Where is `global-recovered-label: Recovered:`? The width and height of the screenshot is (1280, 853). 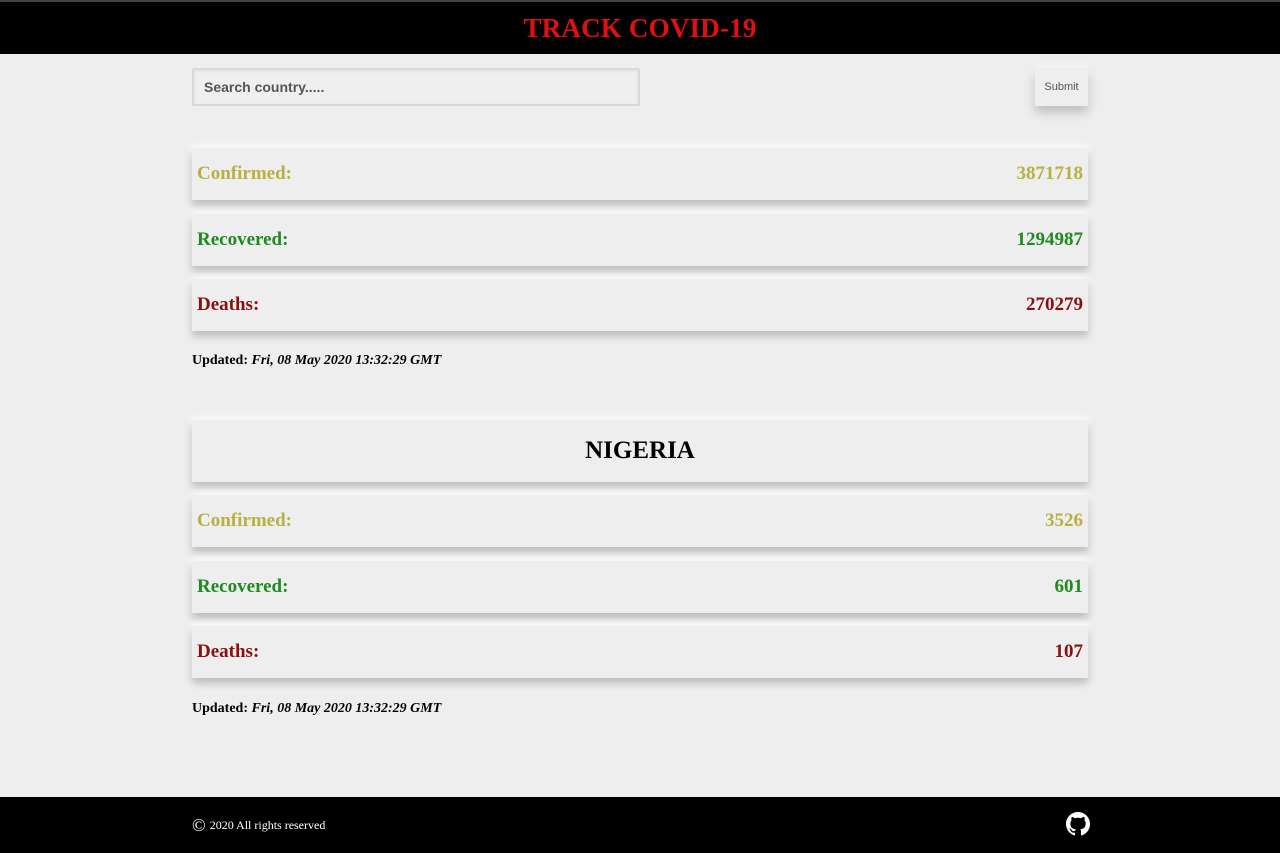
global-recovered-label: Recovered: is located at coordinates (243, 239).